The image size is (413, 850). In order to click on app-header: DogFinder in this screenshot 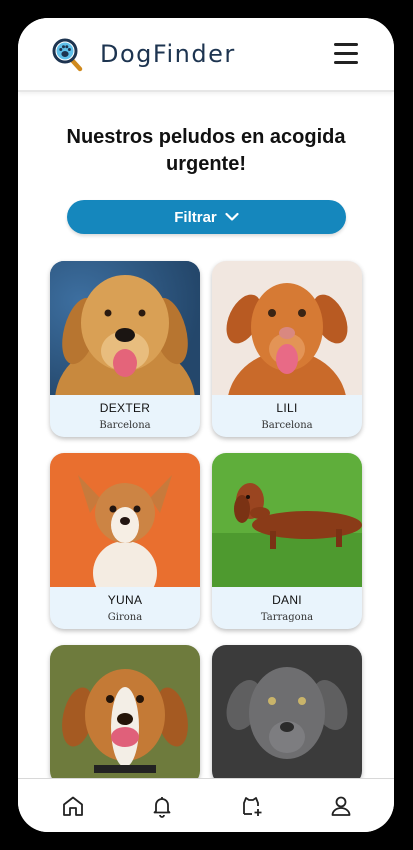, I will do `click(206, 55)`.